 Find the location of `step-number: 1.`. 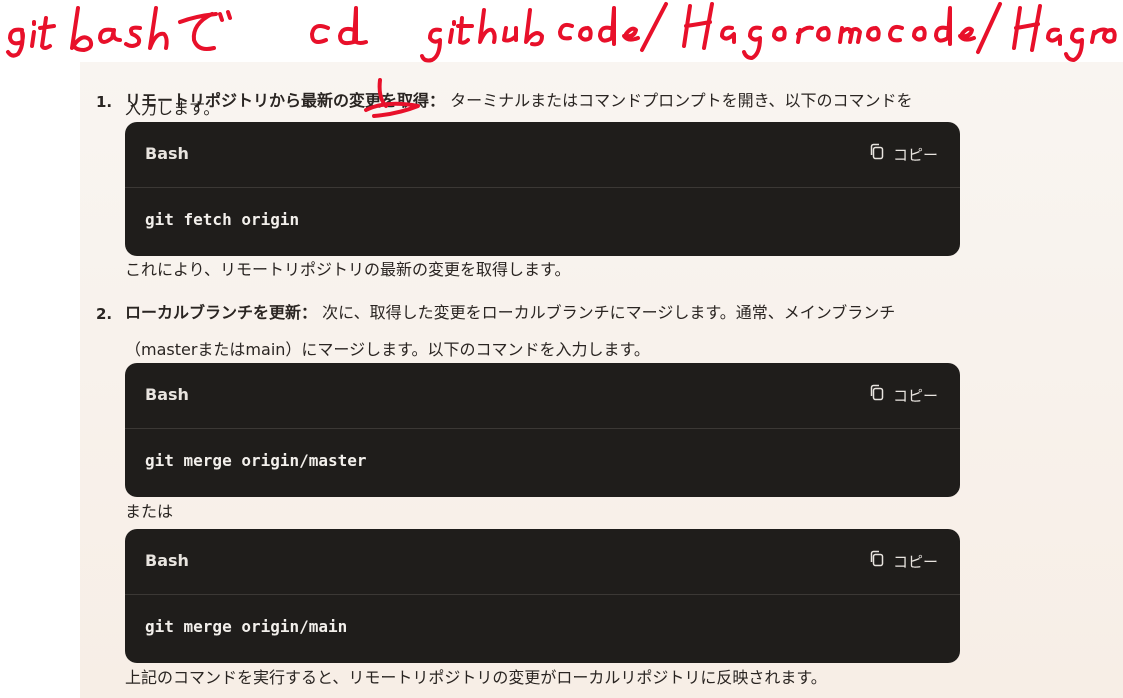

step-number: 1. is located at coordinates (104, 102).